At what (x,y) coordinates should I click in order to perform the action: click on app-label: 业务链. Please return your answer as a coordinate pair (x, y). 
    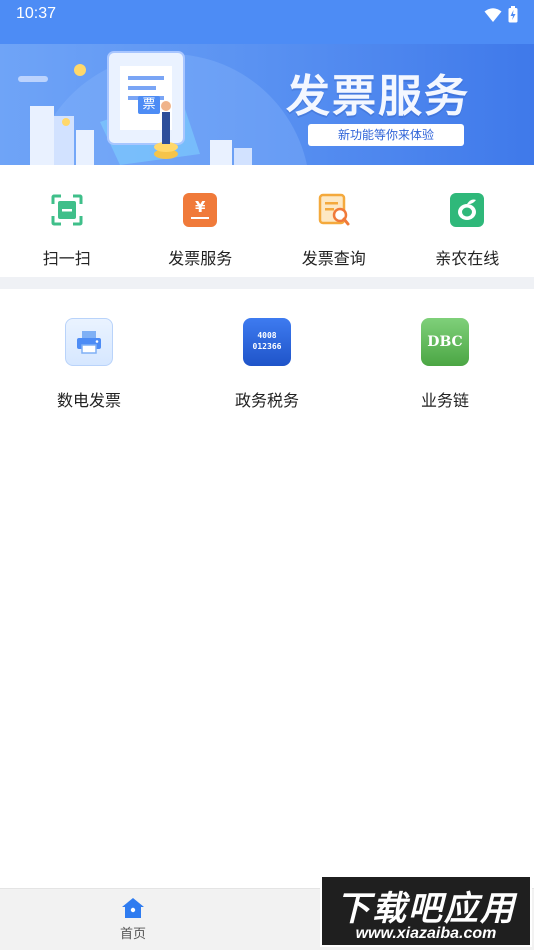
    Looking at the image, I should click on (444, 400).